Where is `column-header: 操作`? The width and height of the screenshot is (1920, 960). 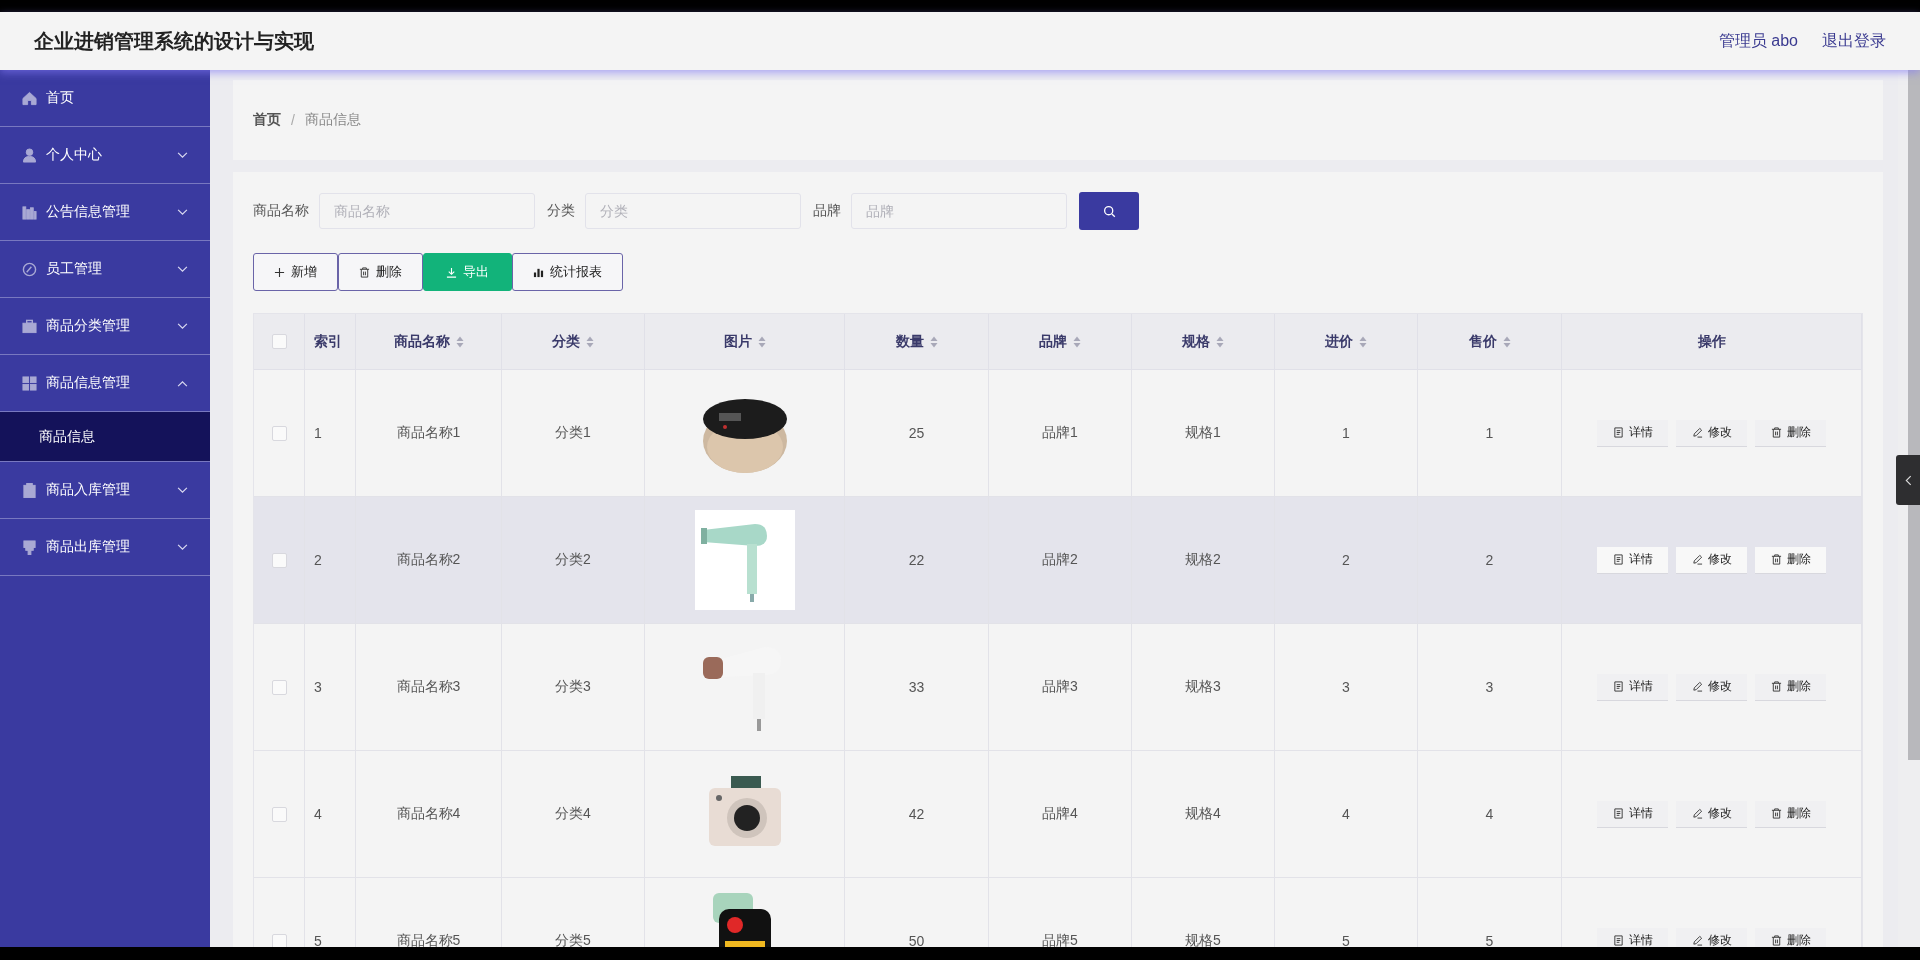
column-header: 操作 is located at coordinates (1711, 341).